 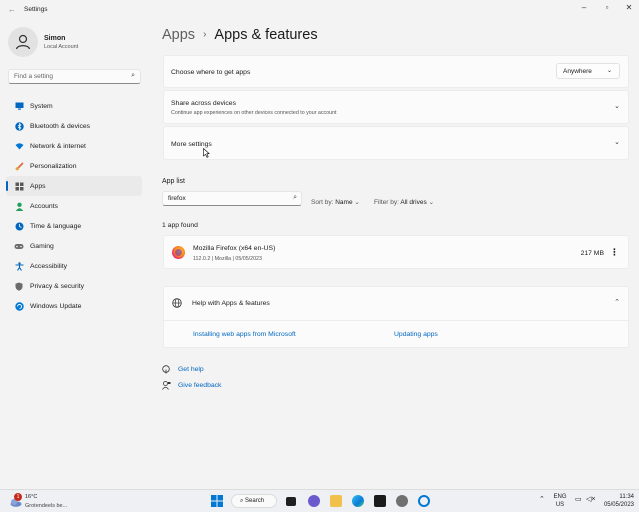 I want to click on more-settings-card: More settings ⌄, so click(x=396, y=143).